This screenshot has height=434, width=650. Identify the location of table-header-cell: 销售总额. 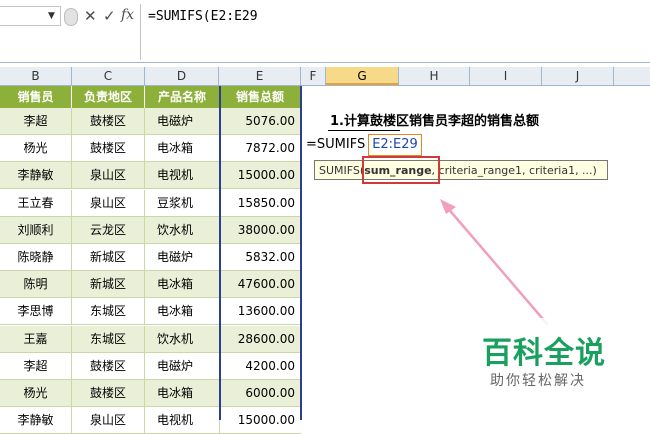
(260, 97).